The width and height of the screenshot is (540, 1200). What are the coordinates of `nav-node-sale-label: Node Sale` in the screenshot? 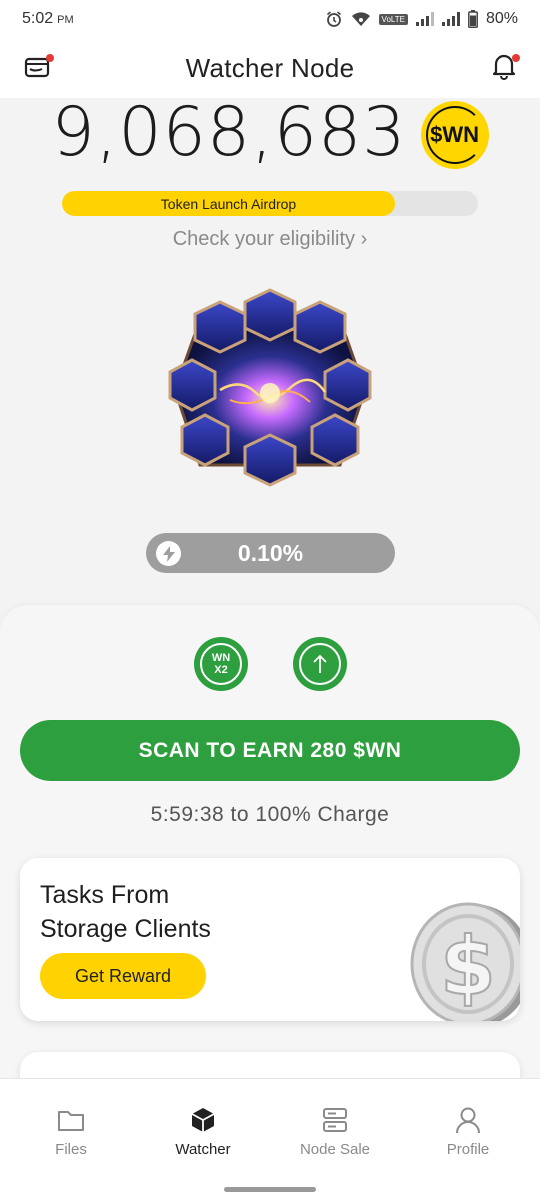 It's located at (335, 1149).